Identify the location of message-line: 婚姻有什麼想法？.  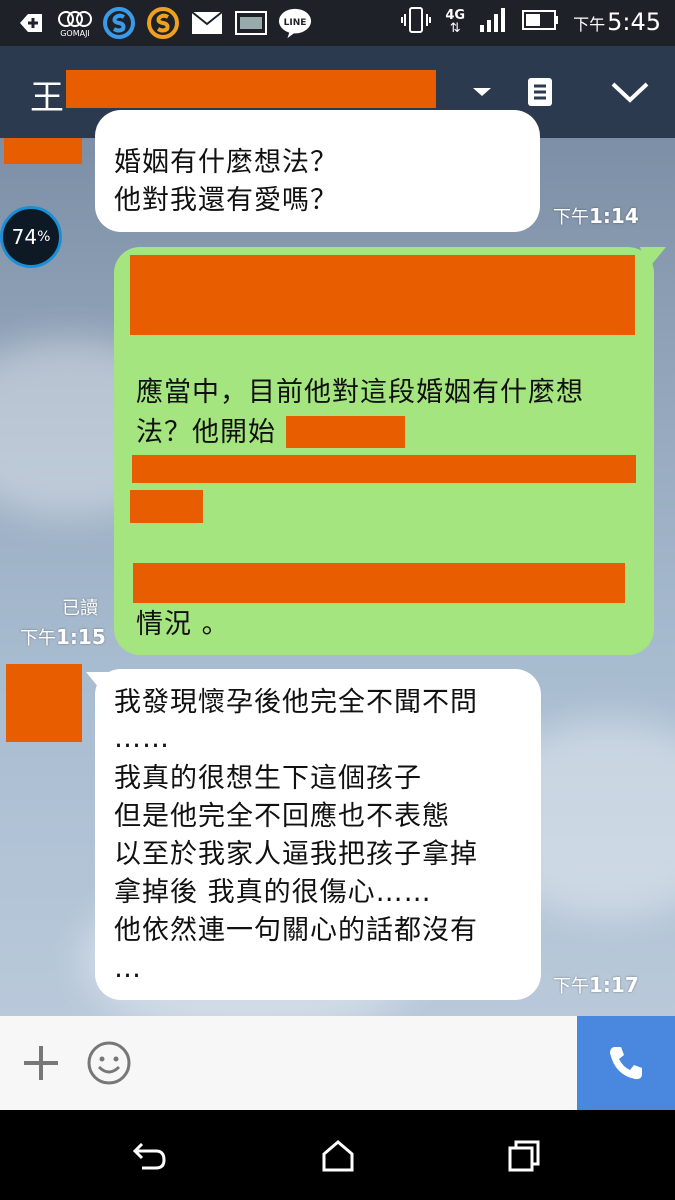
(226, 162).